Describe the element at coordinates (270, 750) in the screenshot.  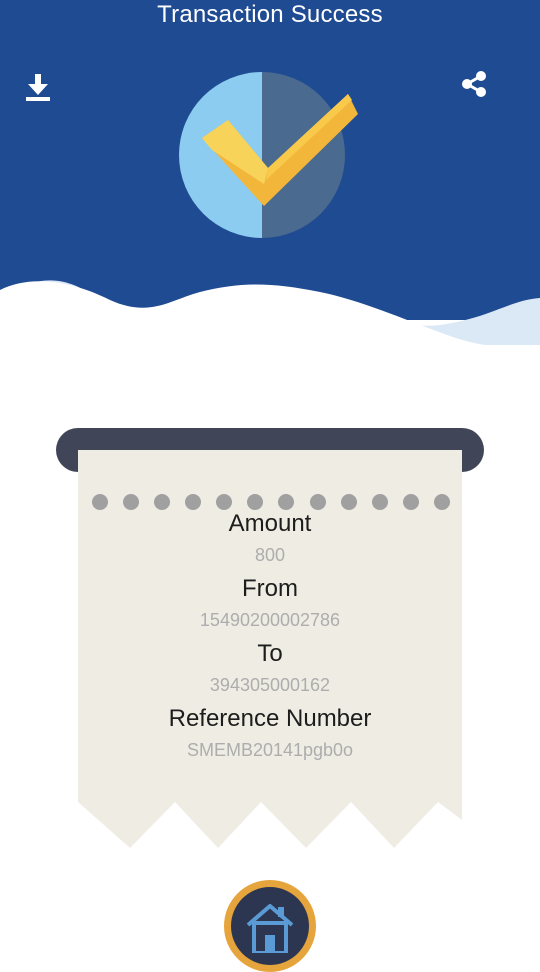
I see `reference-number-value: SMEMB20141pgb0o` at that location.